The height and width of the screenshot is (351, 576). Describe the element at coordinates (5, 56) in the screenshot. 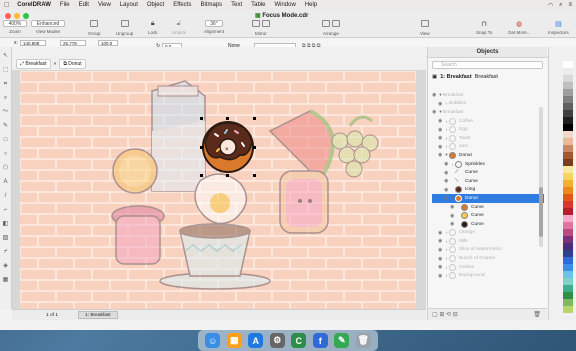

I see `pick-tool-icon: ↖` at that location.